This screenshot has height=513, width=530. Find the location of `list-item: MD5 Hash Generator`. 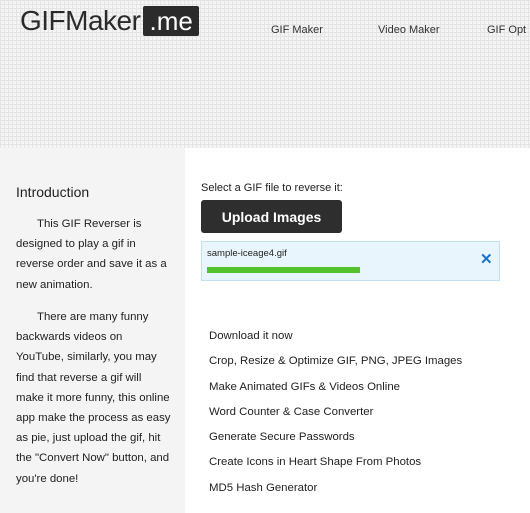

list-item: MD5 Hash Generator is located at coordinates (335, 490).